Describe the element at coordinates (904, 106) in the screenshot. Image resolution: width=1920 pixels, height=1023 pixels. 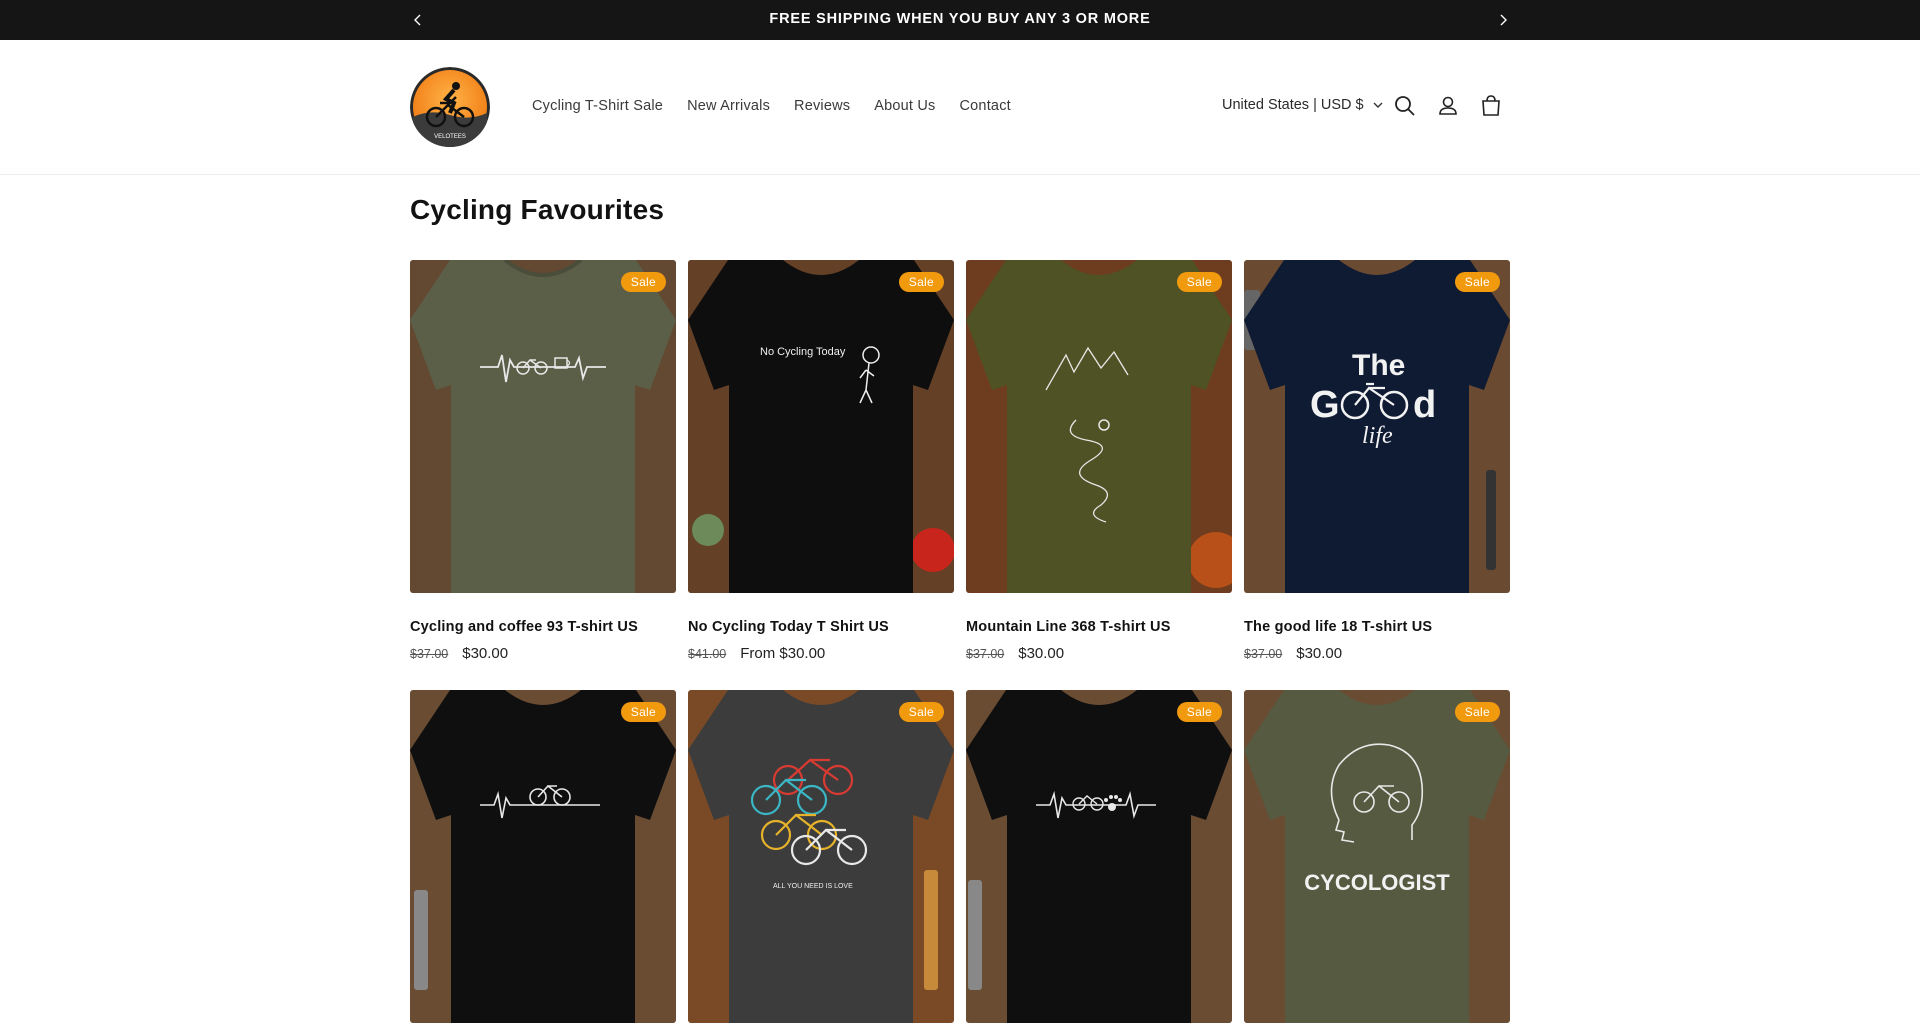
I see `nav-about-us: About Us` at that location.